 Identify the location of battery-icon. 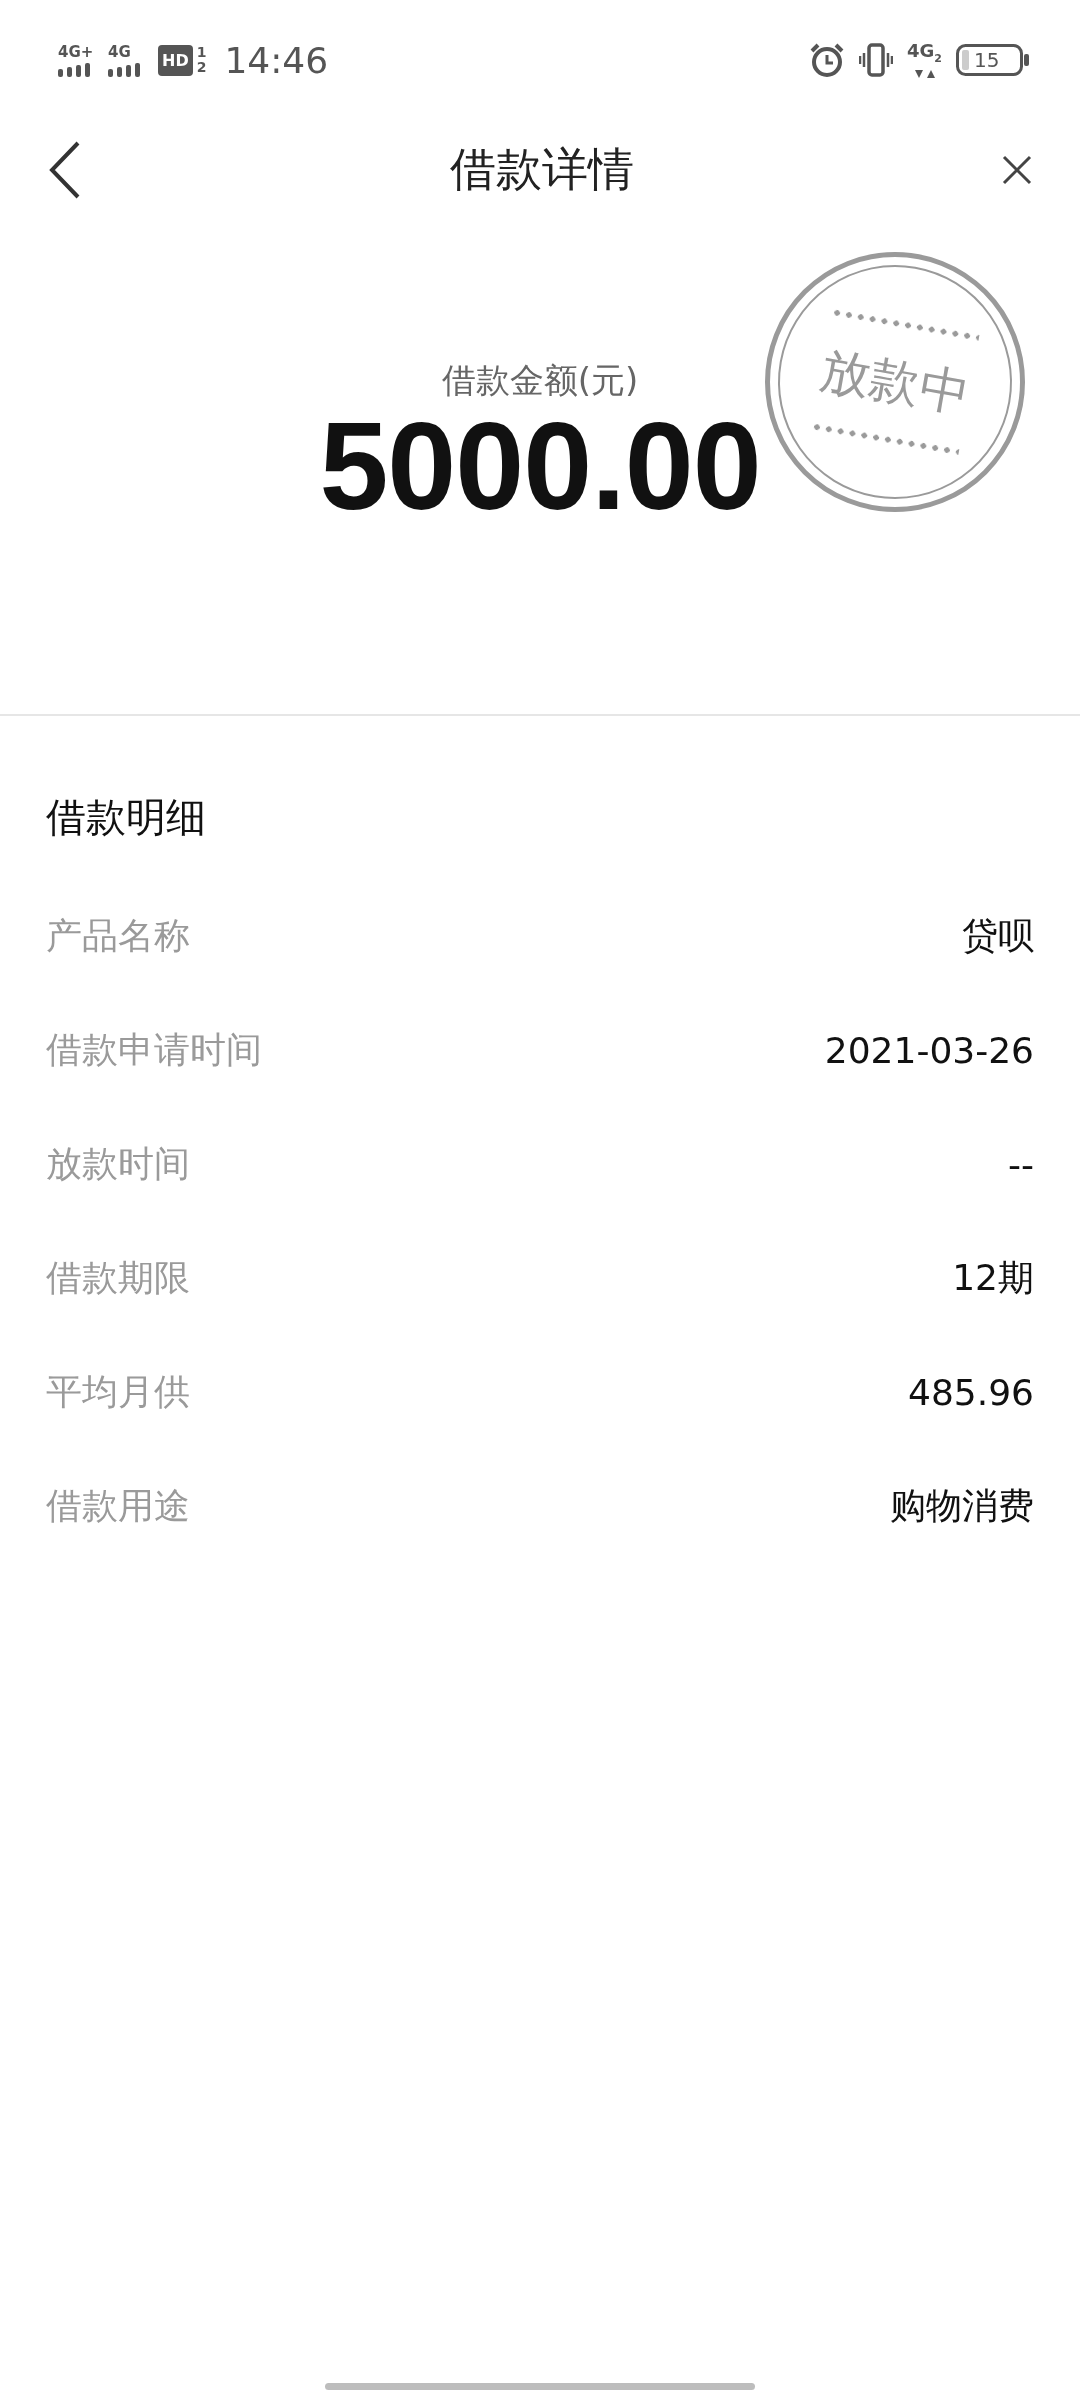
(993, 60).